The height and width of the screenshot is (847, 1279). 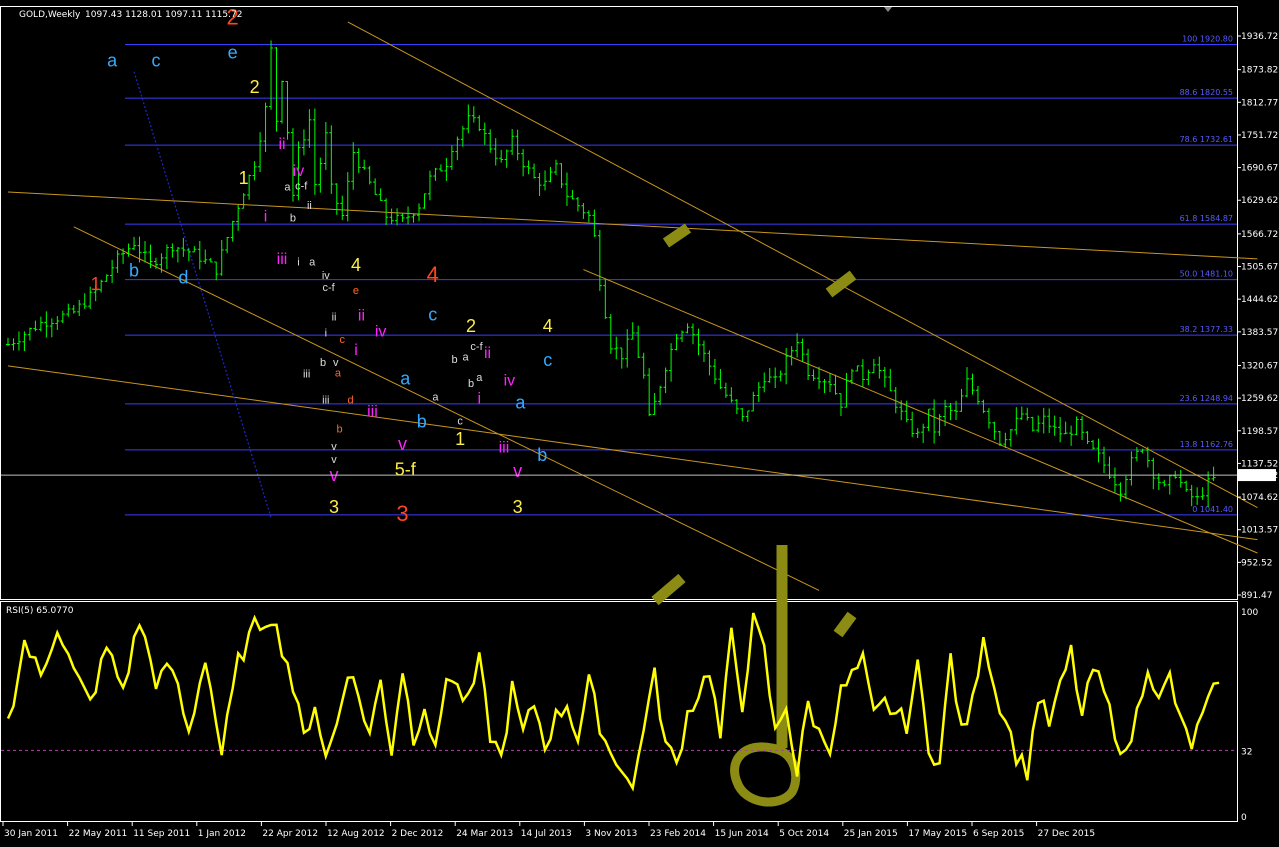 What do you see at coordinates (1259, 531) in the screenshot?
I see `y-tick-label: 1013.57` at bounding box center [1259, 531].